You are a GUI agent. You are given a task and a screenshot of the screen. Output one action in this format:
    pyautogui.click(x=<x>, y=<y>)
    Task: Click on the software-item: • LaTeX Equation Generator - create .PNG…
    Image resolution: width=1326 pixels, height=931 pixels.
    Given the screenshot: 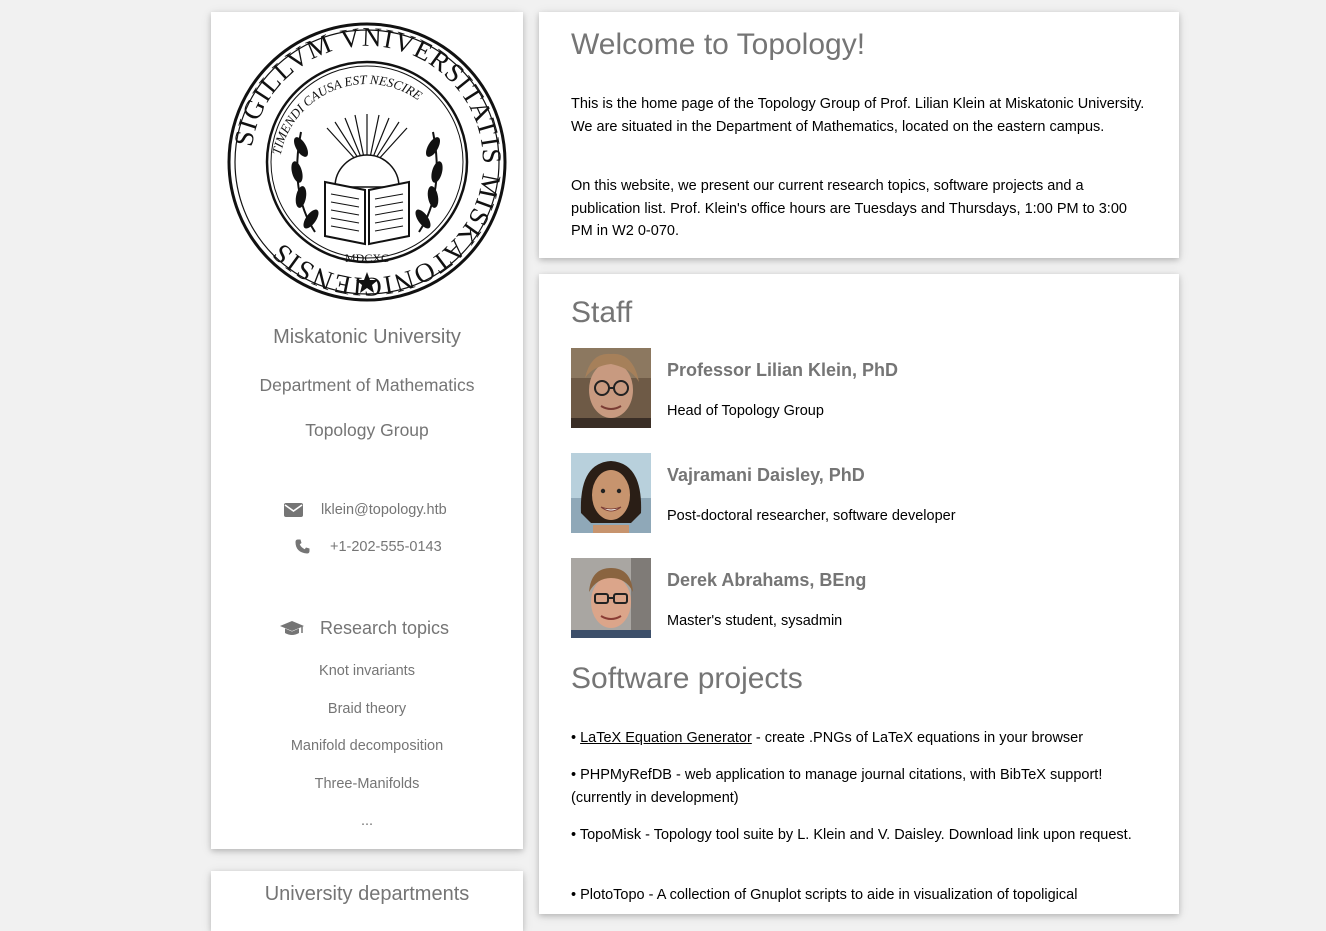 What is the action you would take?
    pyautogui.click(x=827, y=738)
    